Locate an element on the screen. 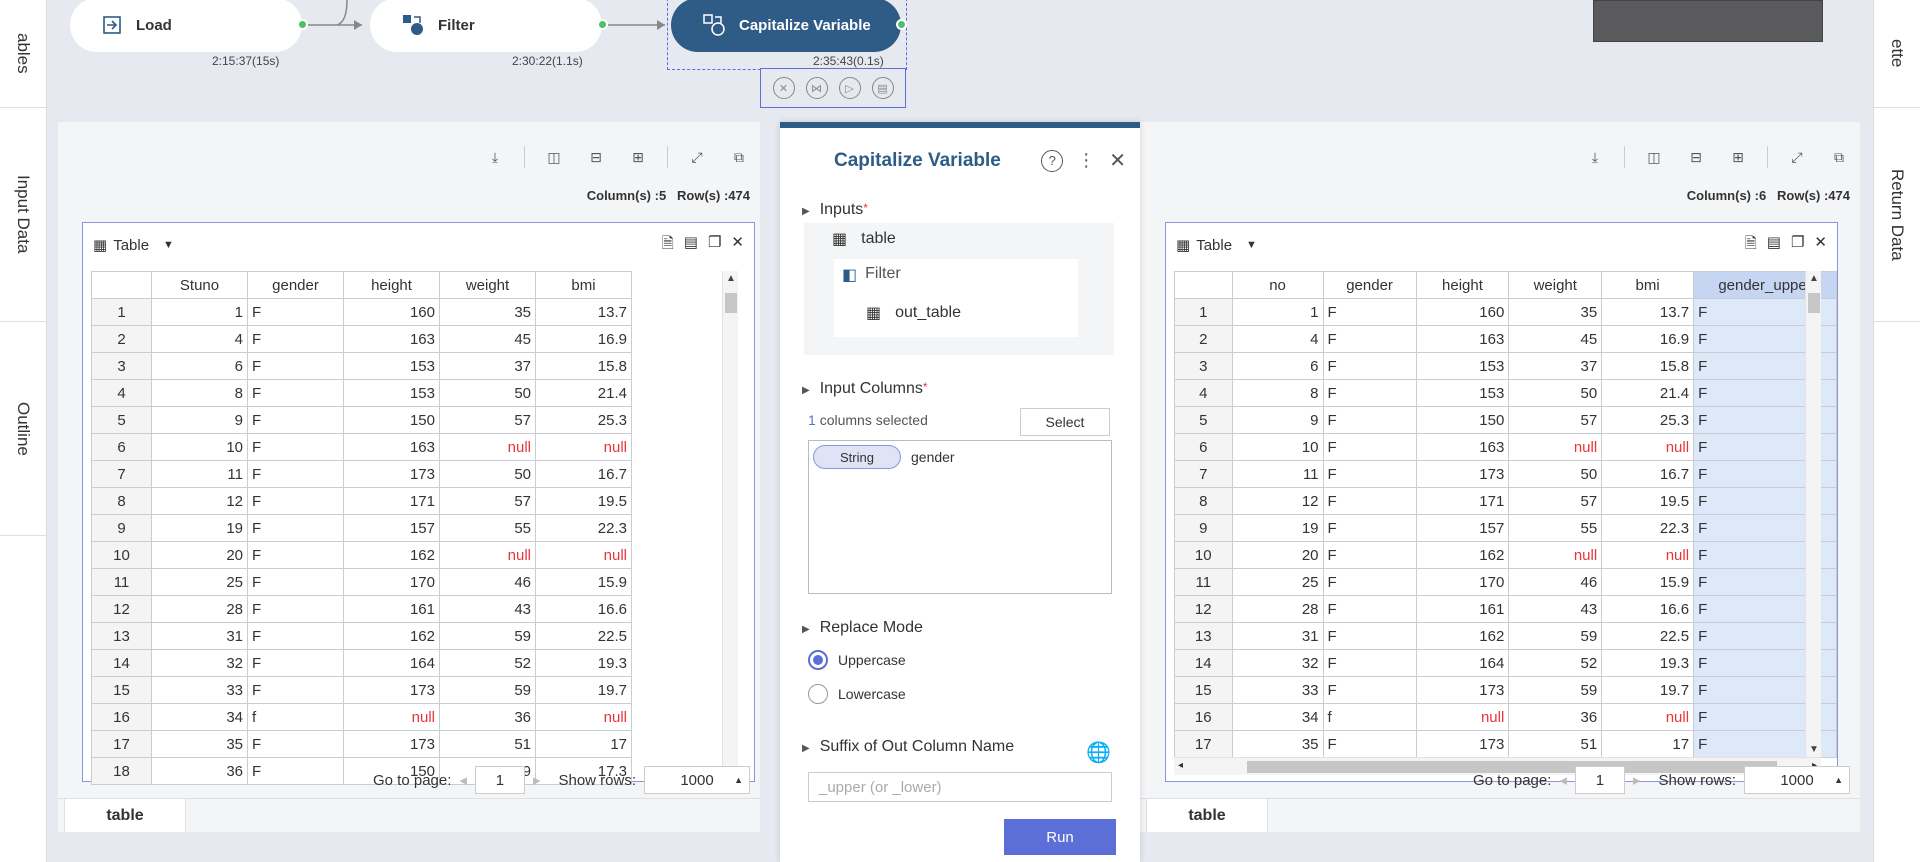 Image resolution: width=1920 pixels, height=862 pixels. table-row: 10 20 F 162 null null is located at coordinates (361, 555).